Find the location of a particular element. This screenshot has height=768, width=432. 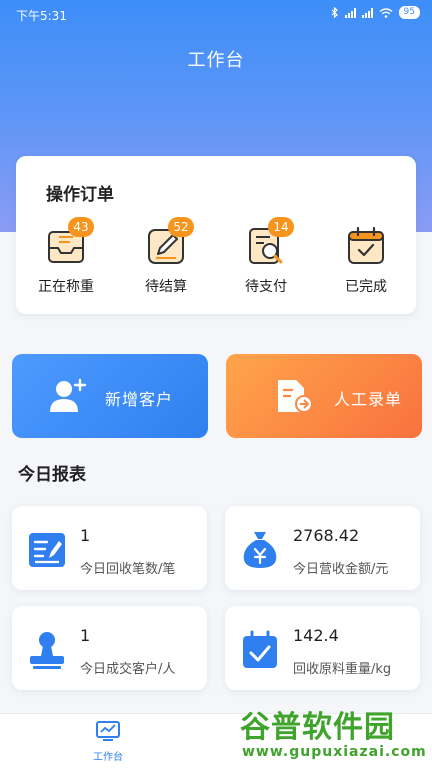

wifi-icon is located at coordinates (385, 12).